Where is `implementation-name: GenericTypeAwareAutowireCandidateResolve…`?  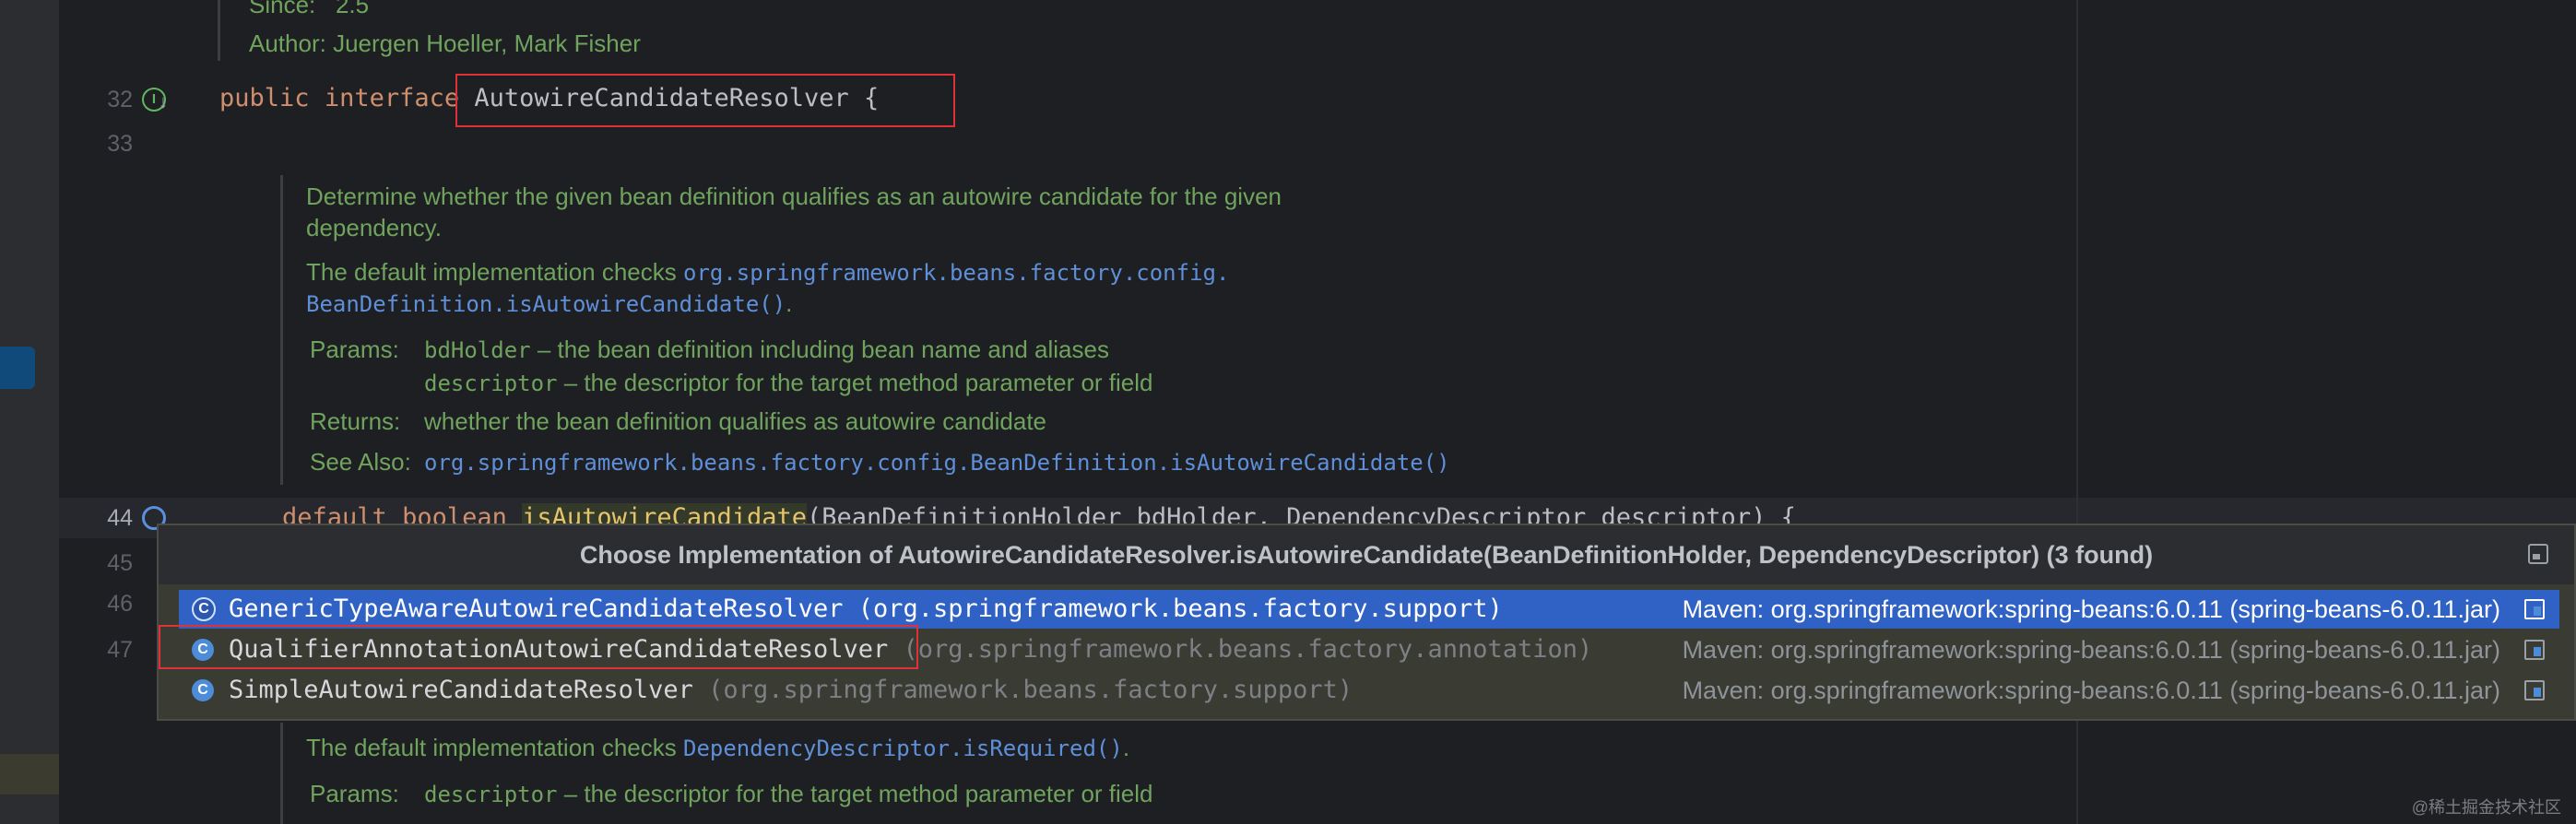 implementation-name: GenericTypeAwareAutowireCandidateResolve… is located at coordinates (536, 609).